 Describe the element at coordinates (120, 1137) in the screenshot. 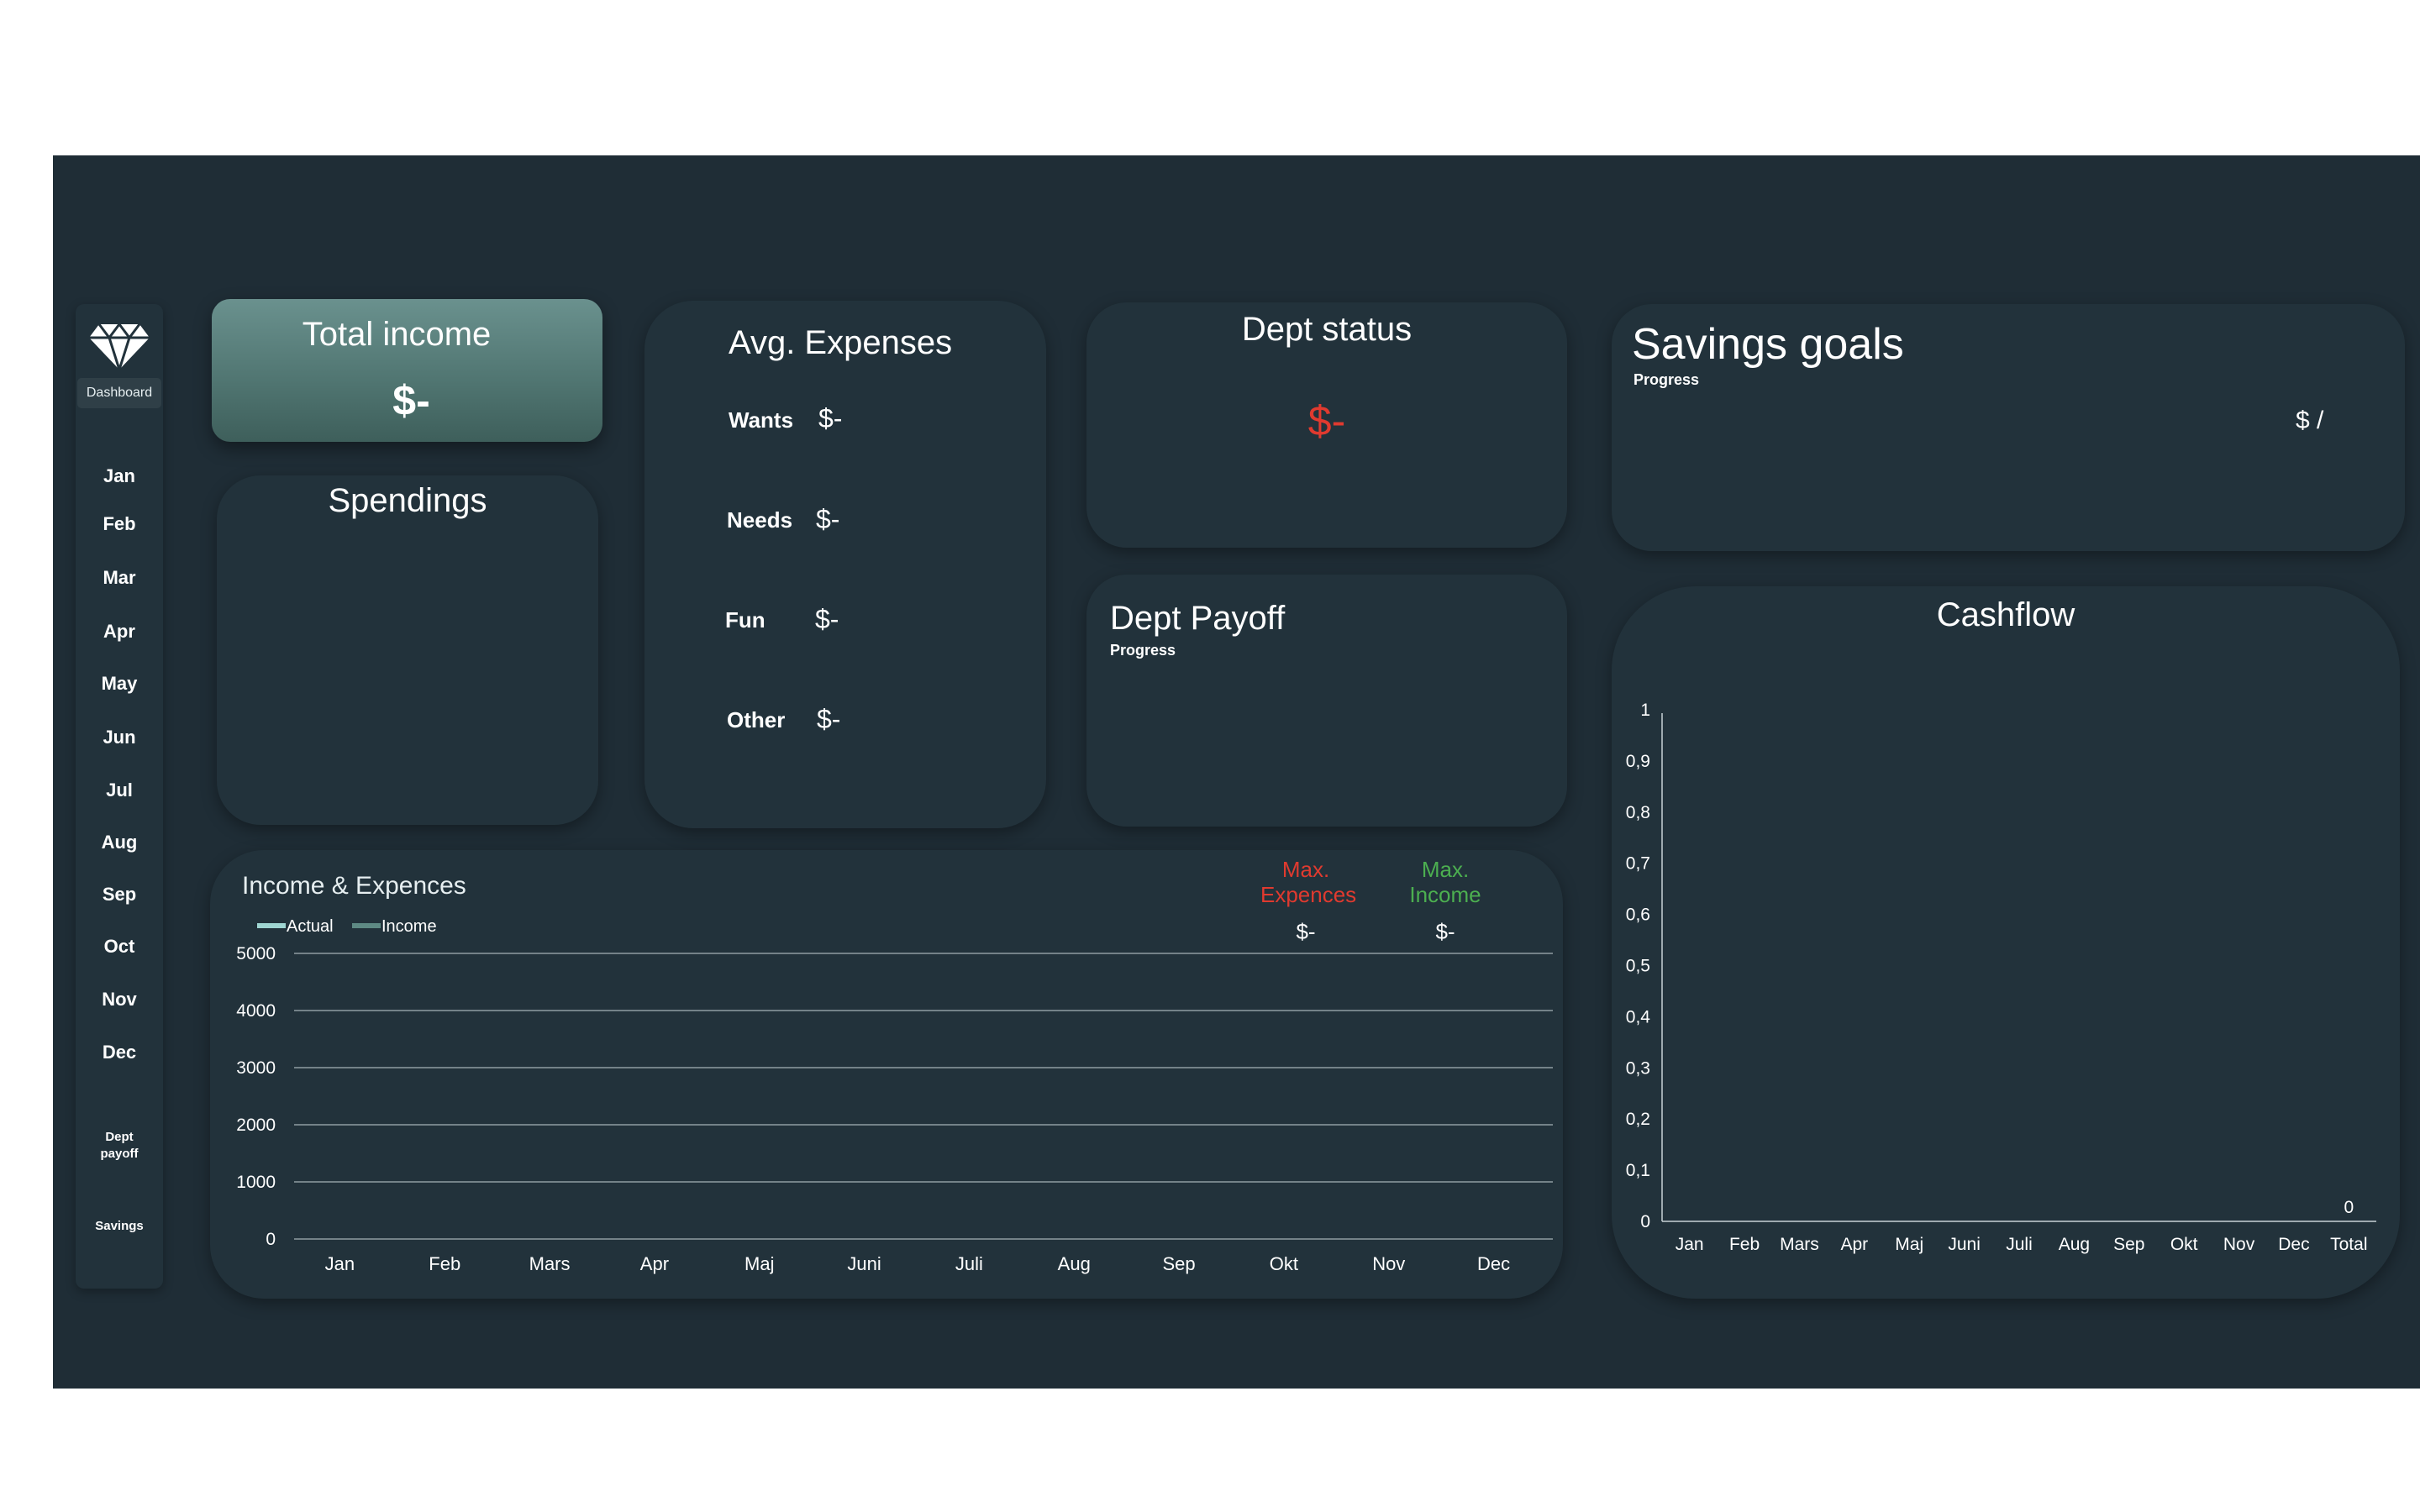

I see `sidebar-item-dept-payoff-line1: Dept` at that location.